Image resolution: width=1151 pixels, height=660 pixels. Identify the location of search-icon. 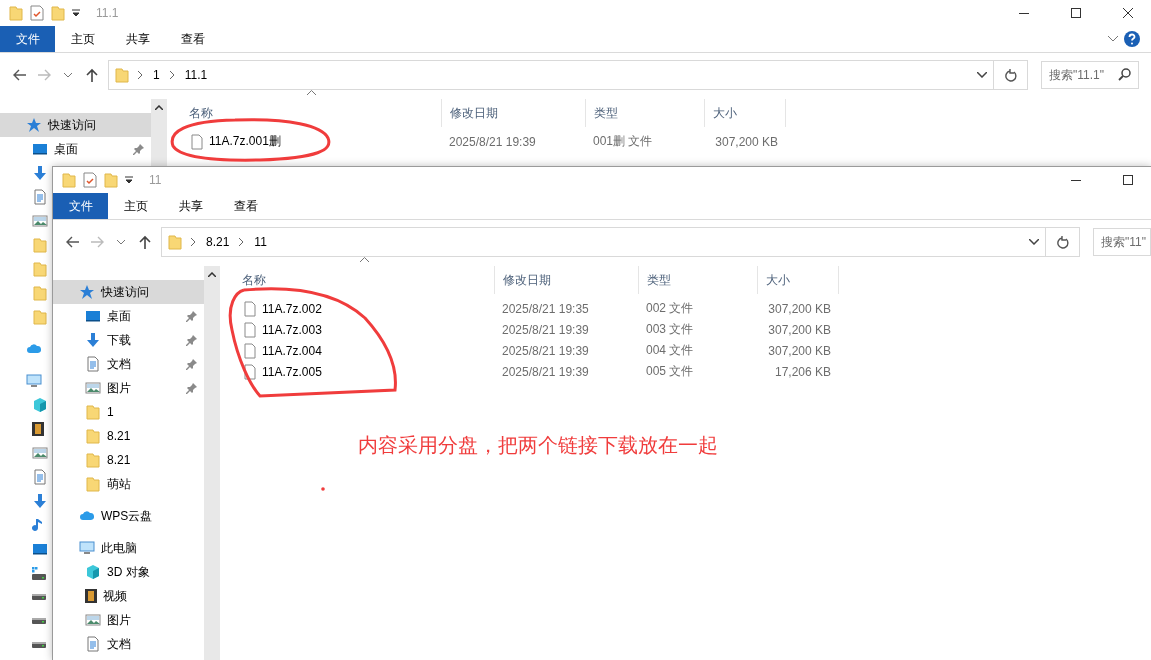
(1124, 74).